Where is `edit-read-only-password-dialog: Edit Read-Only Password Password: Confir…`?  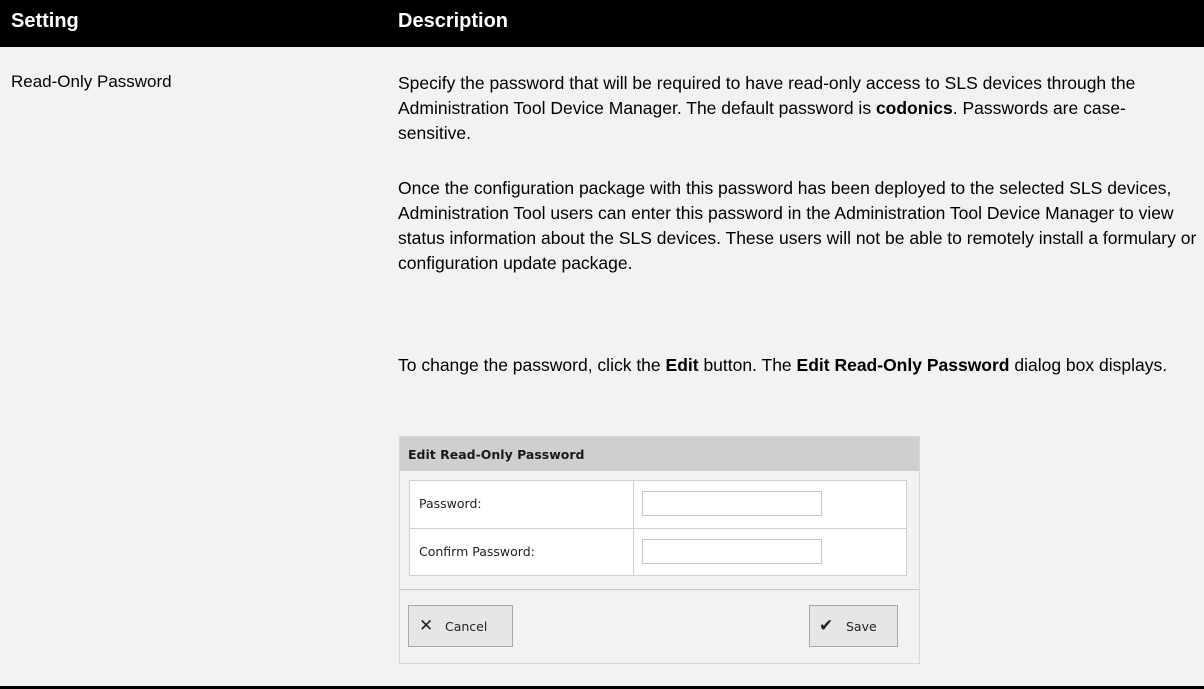 edit-read-only-password-dialog: Edit Read-Only Password Password: Confir… is located at coordinates (659, 550).